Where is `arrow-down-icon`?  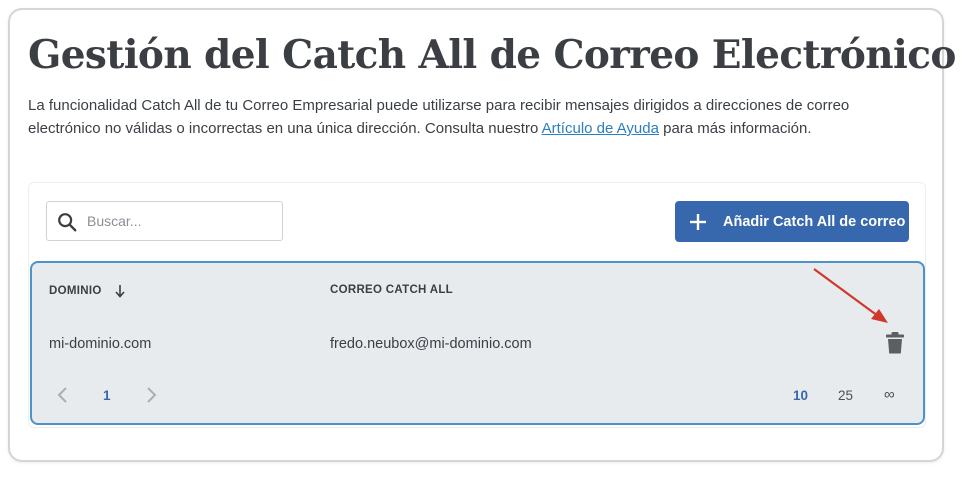 arrow-down-icon is located at coordinates (119, 291).